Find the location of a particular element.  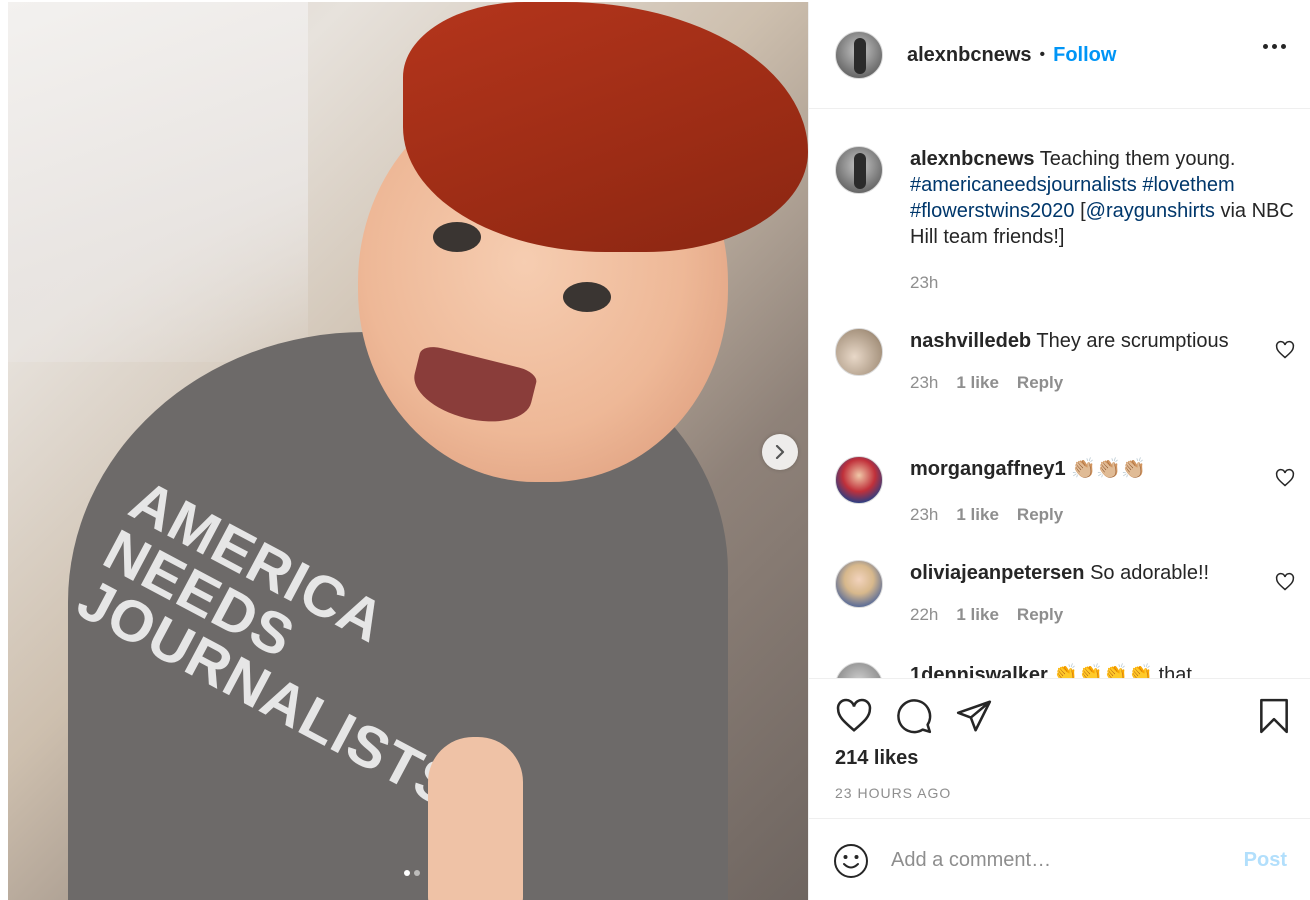

comment-username: morgangaffney1 is located at coordinates (988, 469).